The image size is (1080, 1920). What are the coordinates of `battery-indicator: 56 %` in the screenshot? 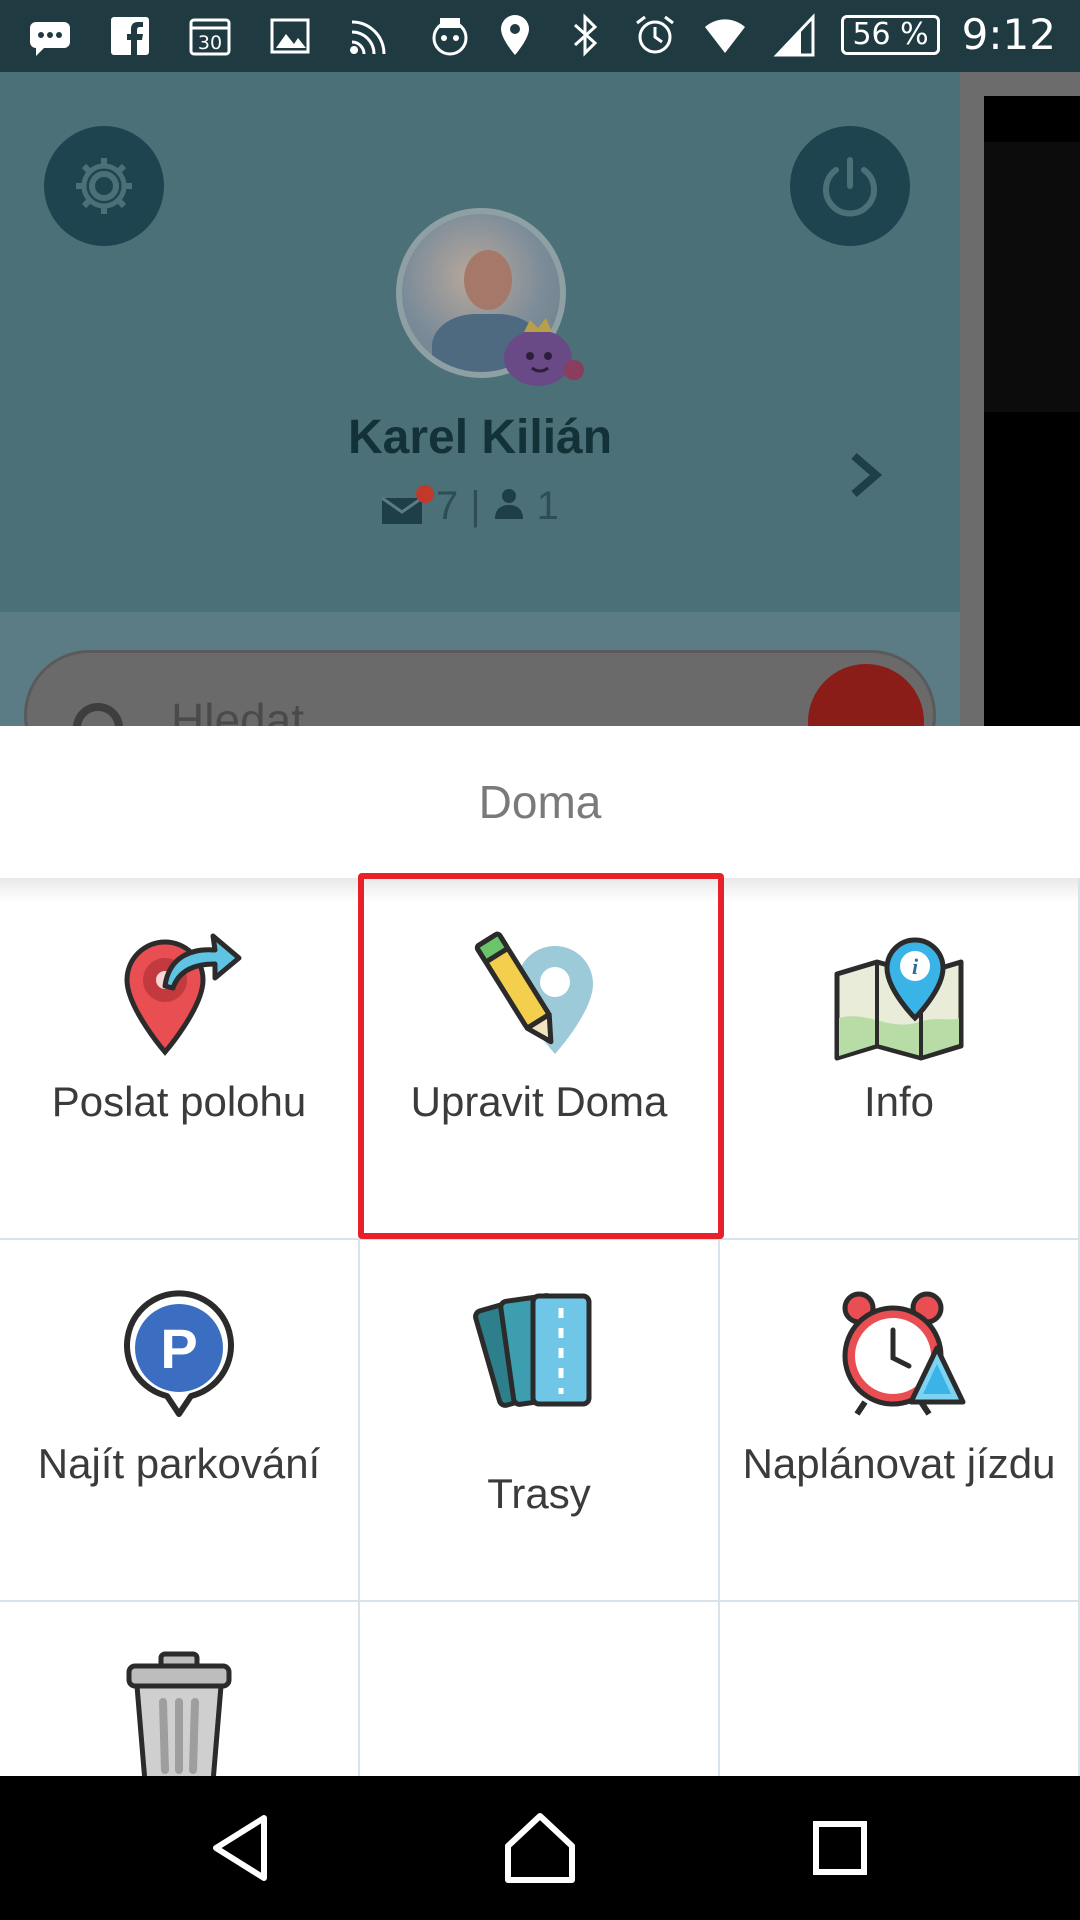 It's located at (890, 34).